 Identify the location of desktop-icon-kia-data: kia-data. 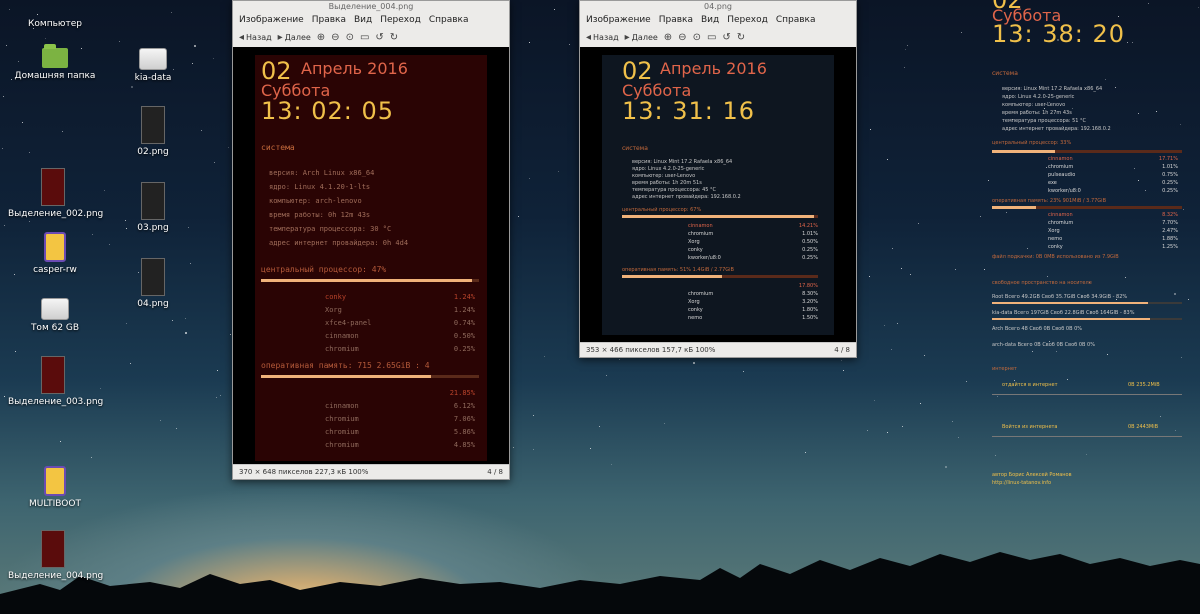
(153, 65).